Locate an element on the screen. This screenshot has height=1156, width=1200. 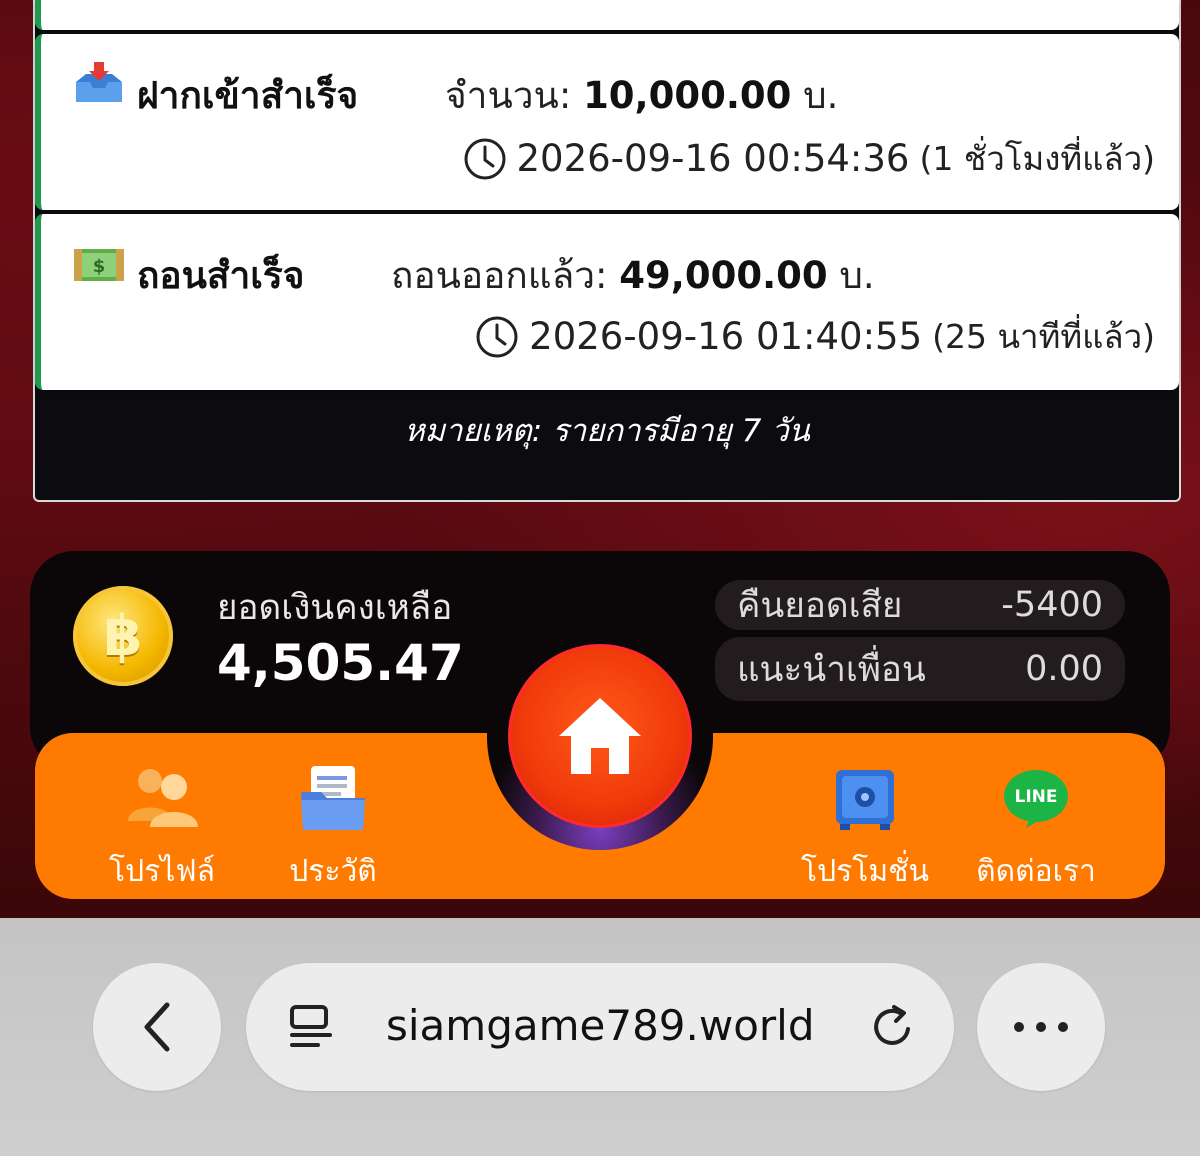
inbox-tray-icon is located at coordinates (99, 83).